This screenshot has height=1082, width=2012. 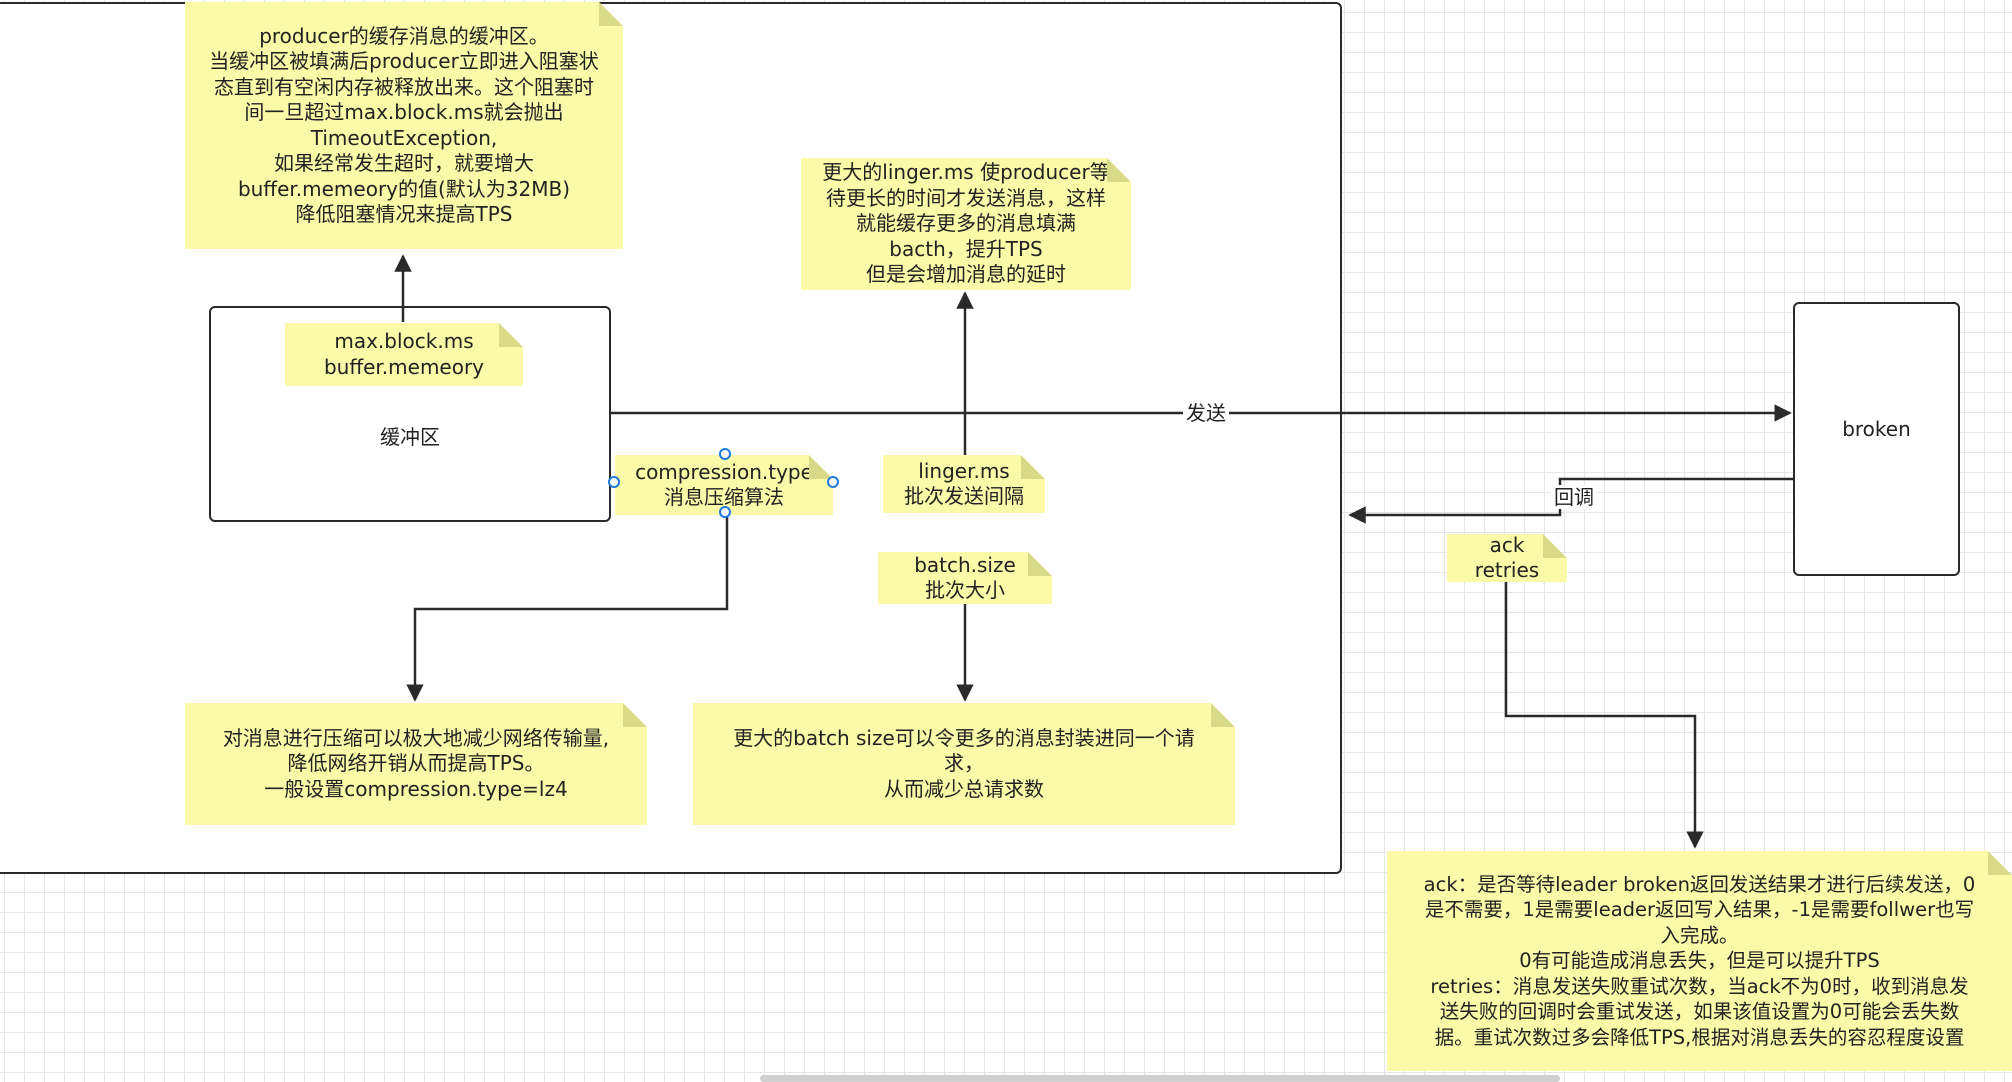 What do you see at coordinates (724, 484) in the screenshot?
I see `compression-param-text: compression.type 消息压缩算法` at bounding box center [724, 484].